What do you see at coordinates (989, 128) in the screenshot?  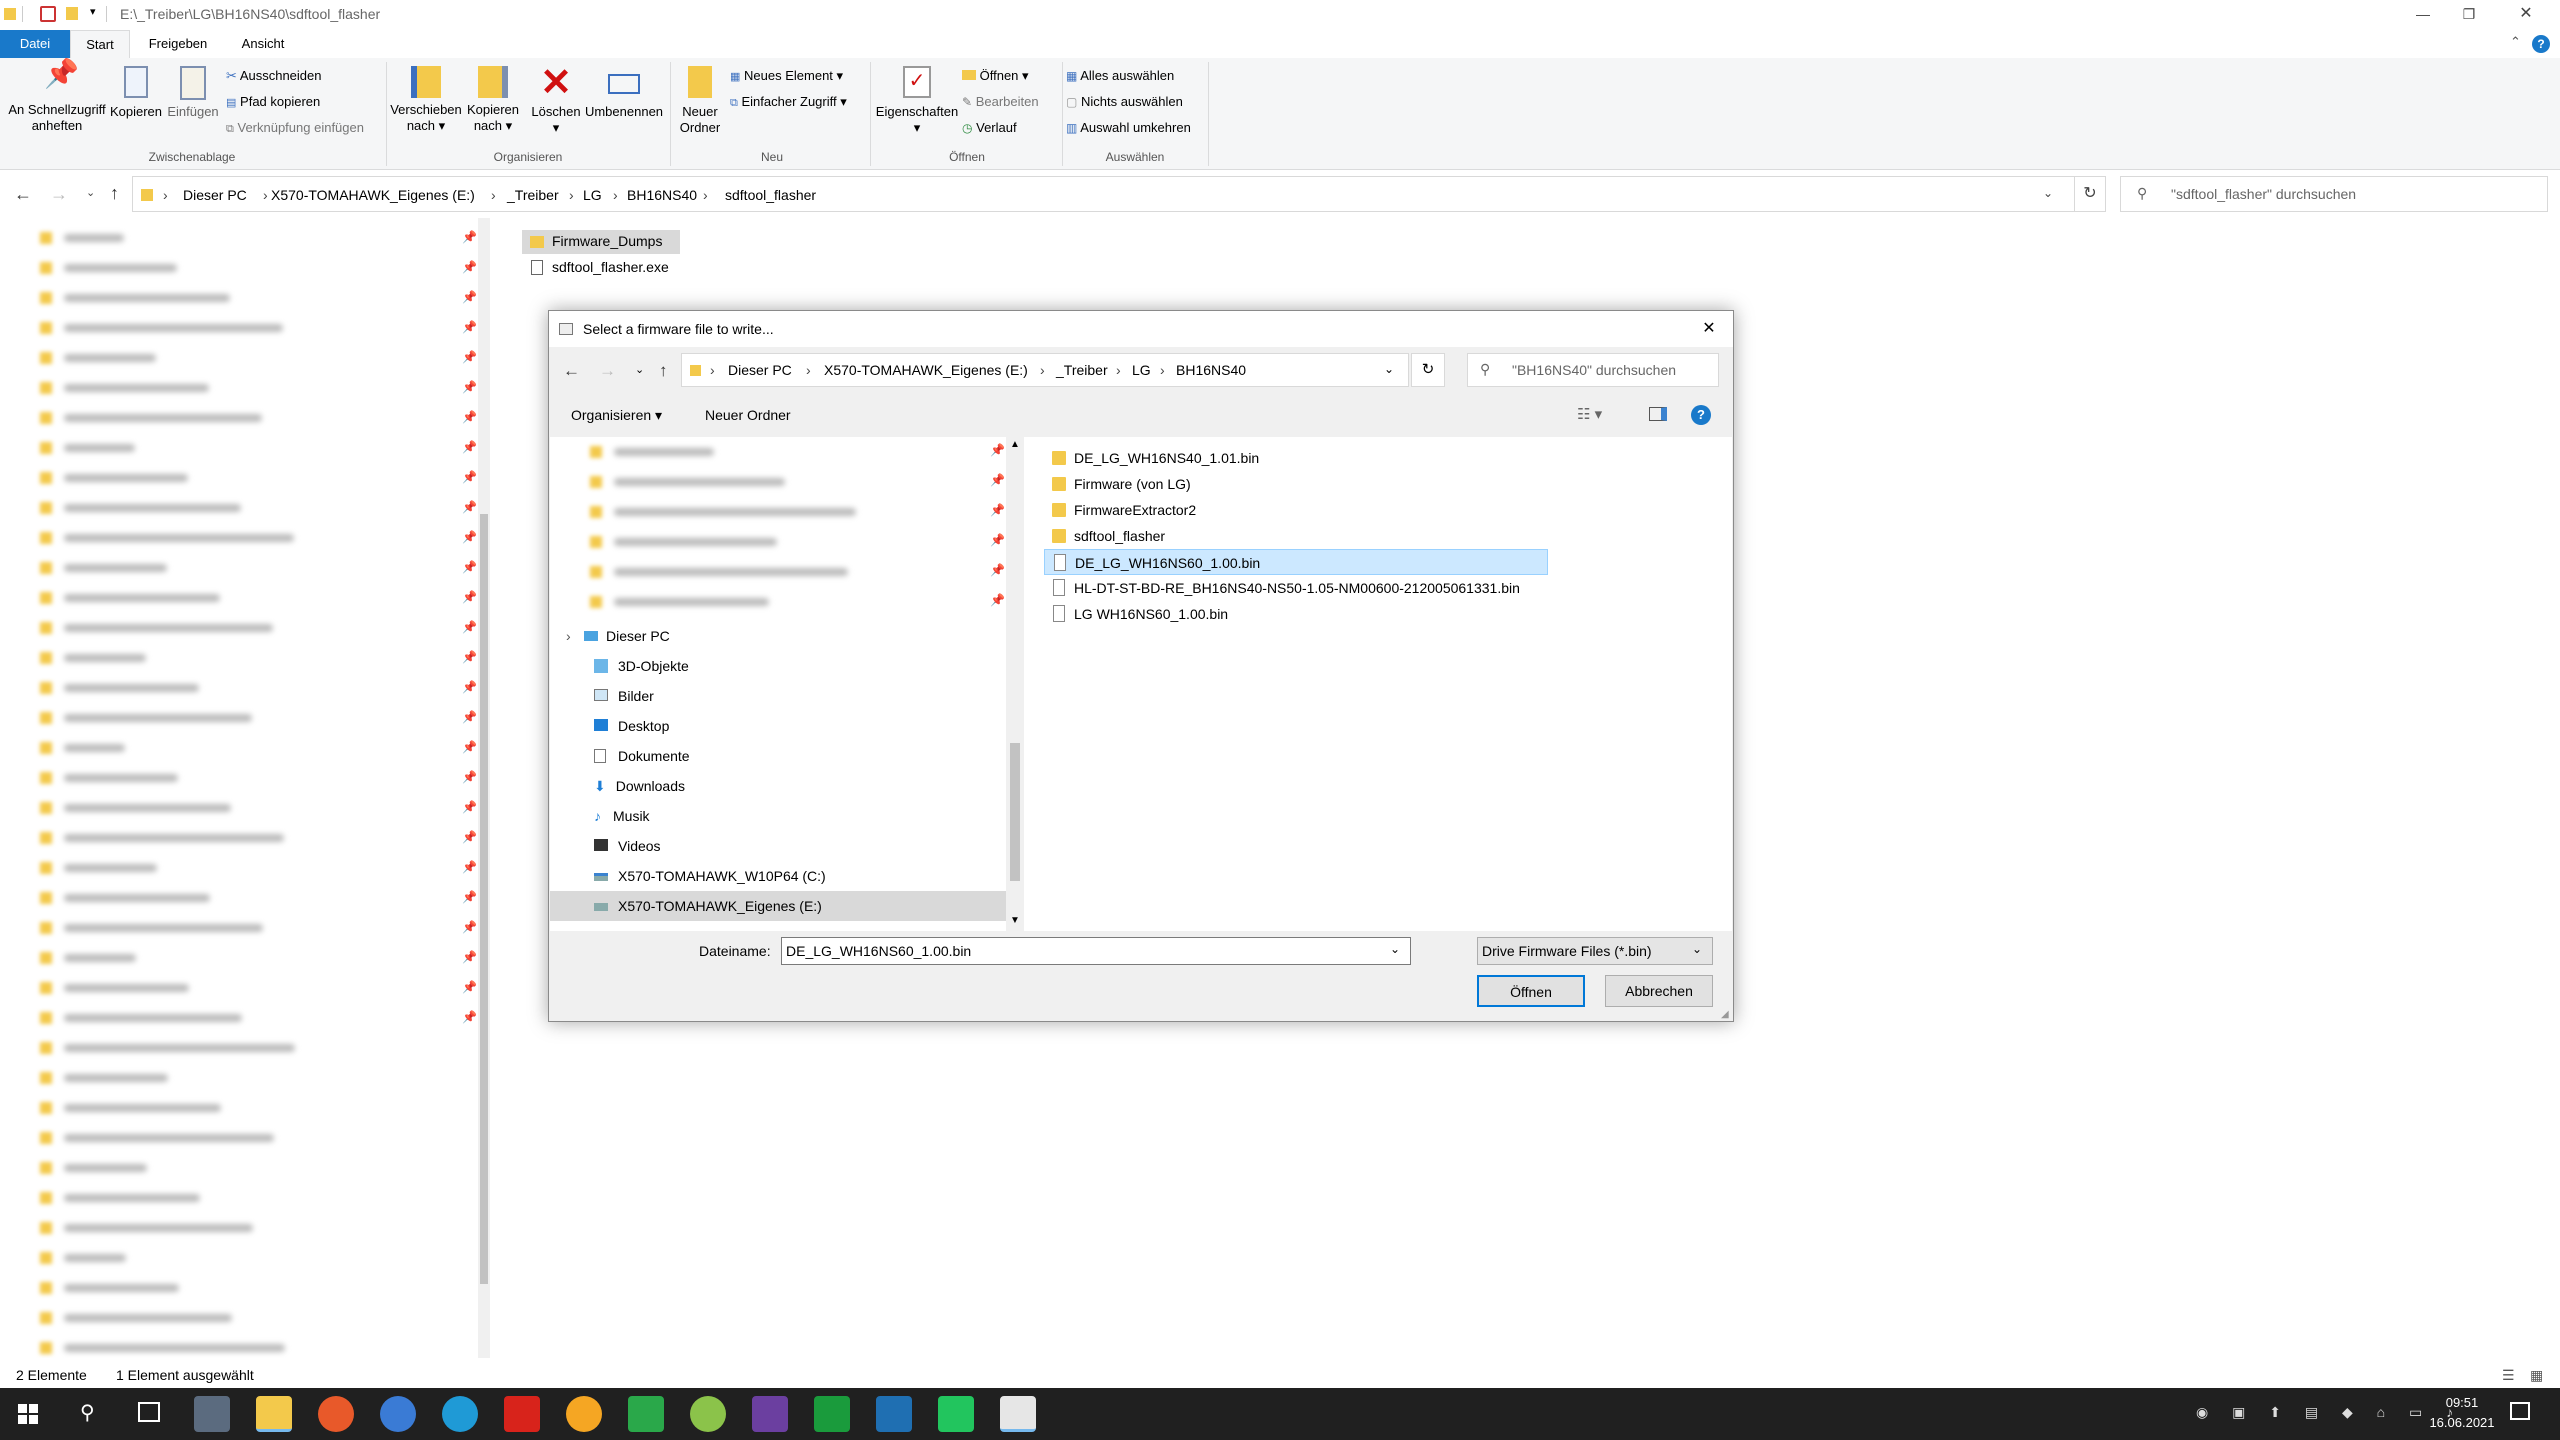 I see `history-button: ◷ Verlauf` at bounding box center [989, 128].